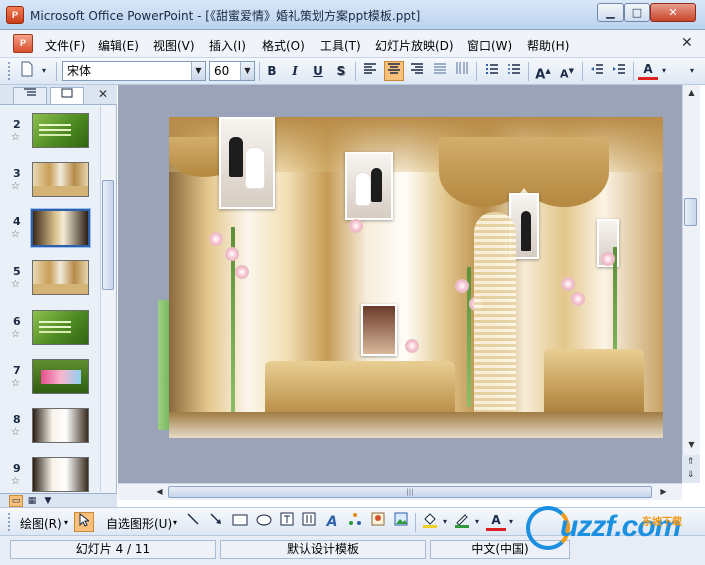  Describe the element at coordinates (295, 71) in the screenshot. I see `italic-button: I` at that location.